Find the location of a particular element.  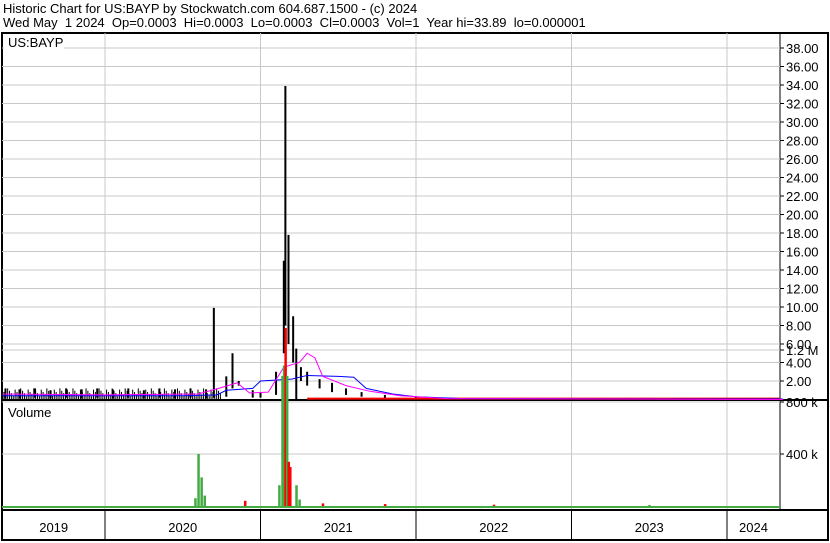

price-tick-label: 10.00 is located at coordinates (802, 307).